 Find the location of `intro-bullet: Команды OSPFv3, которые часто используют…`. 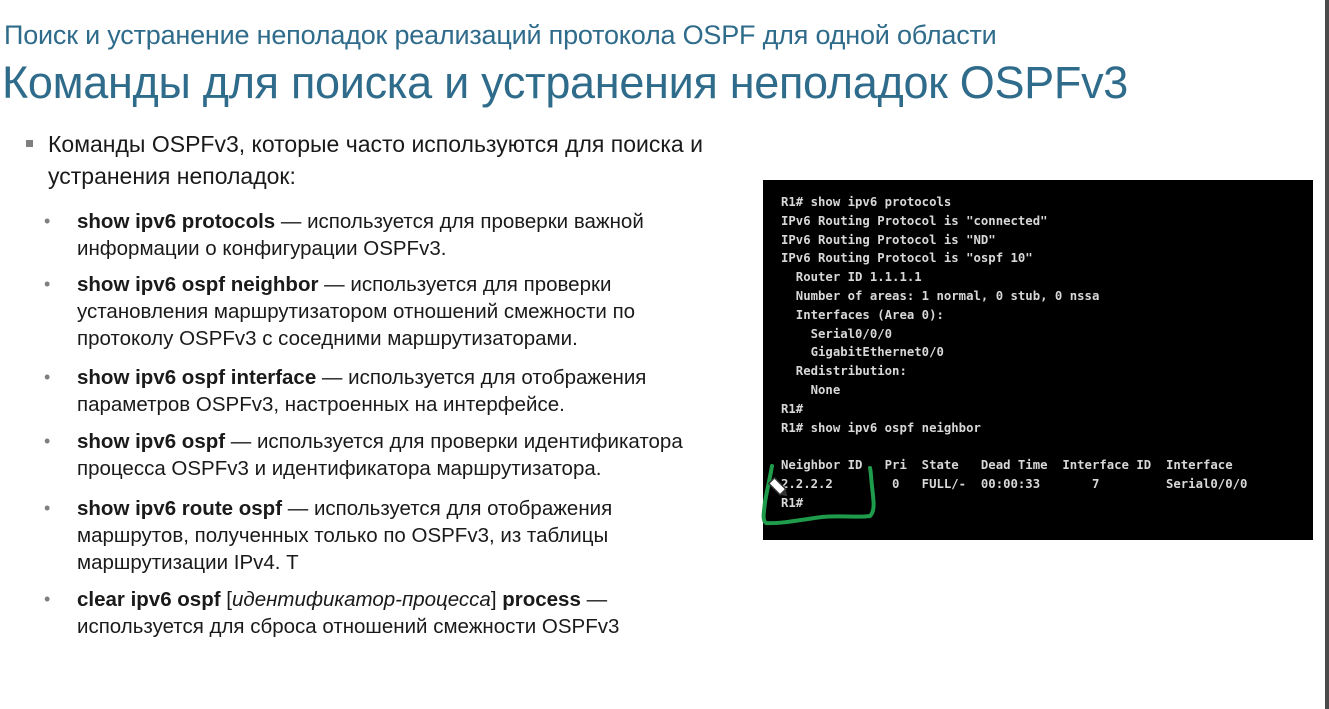

intro-bullet: Команды OSPFv3, которые часто используют… is located at coordinates (376, 160).